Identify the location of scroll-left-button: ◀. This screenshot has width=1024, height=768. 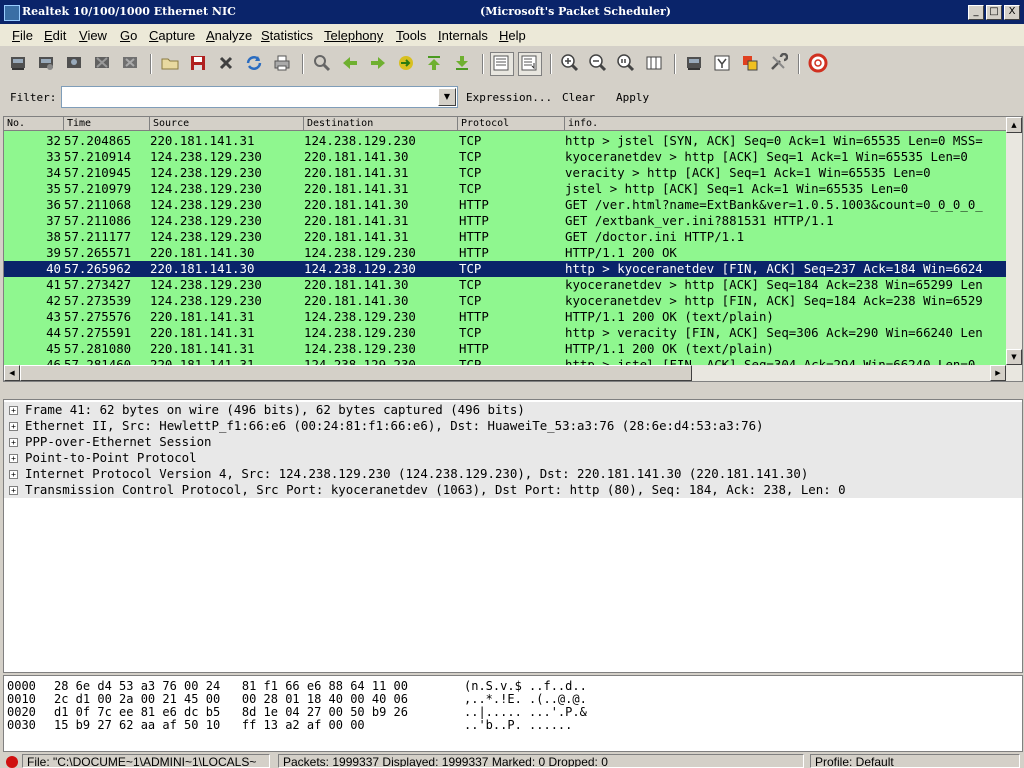
(12, 373).